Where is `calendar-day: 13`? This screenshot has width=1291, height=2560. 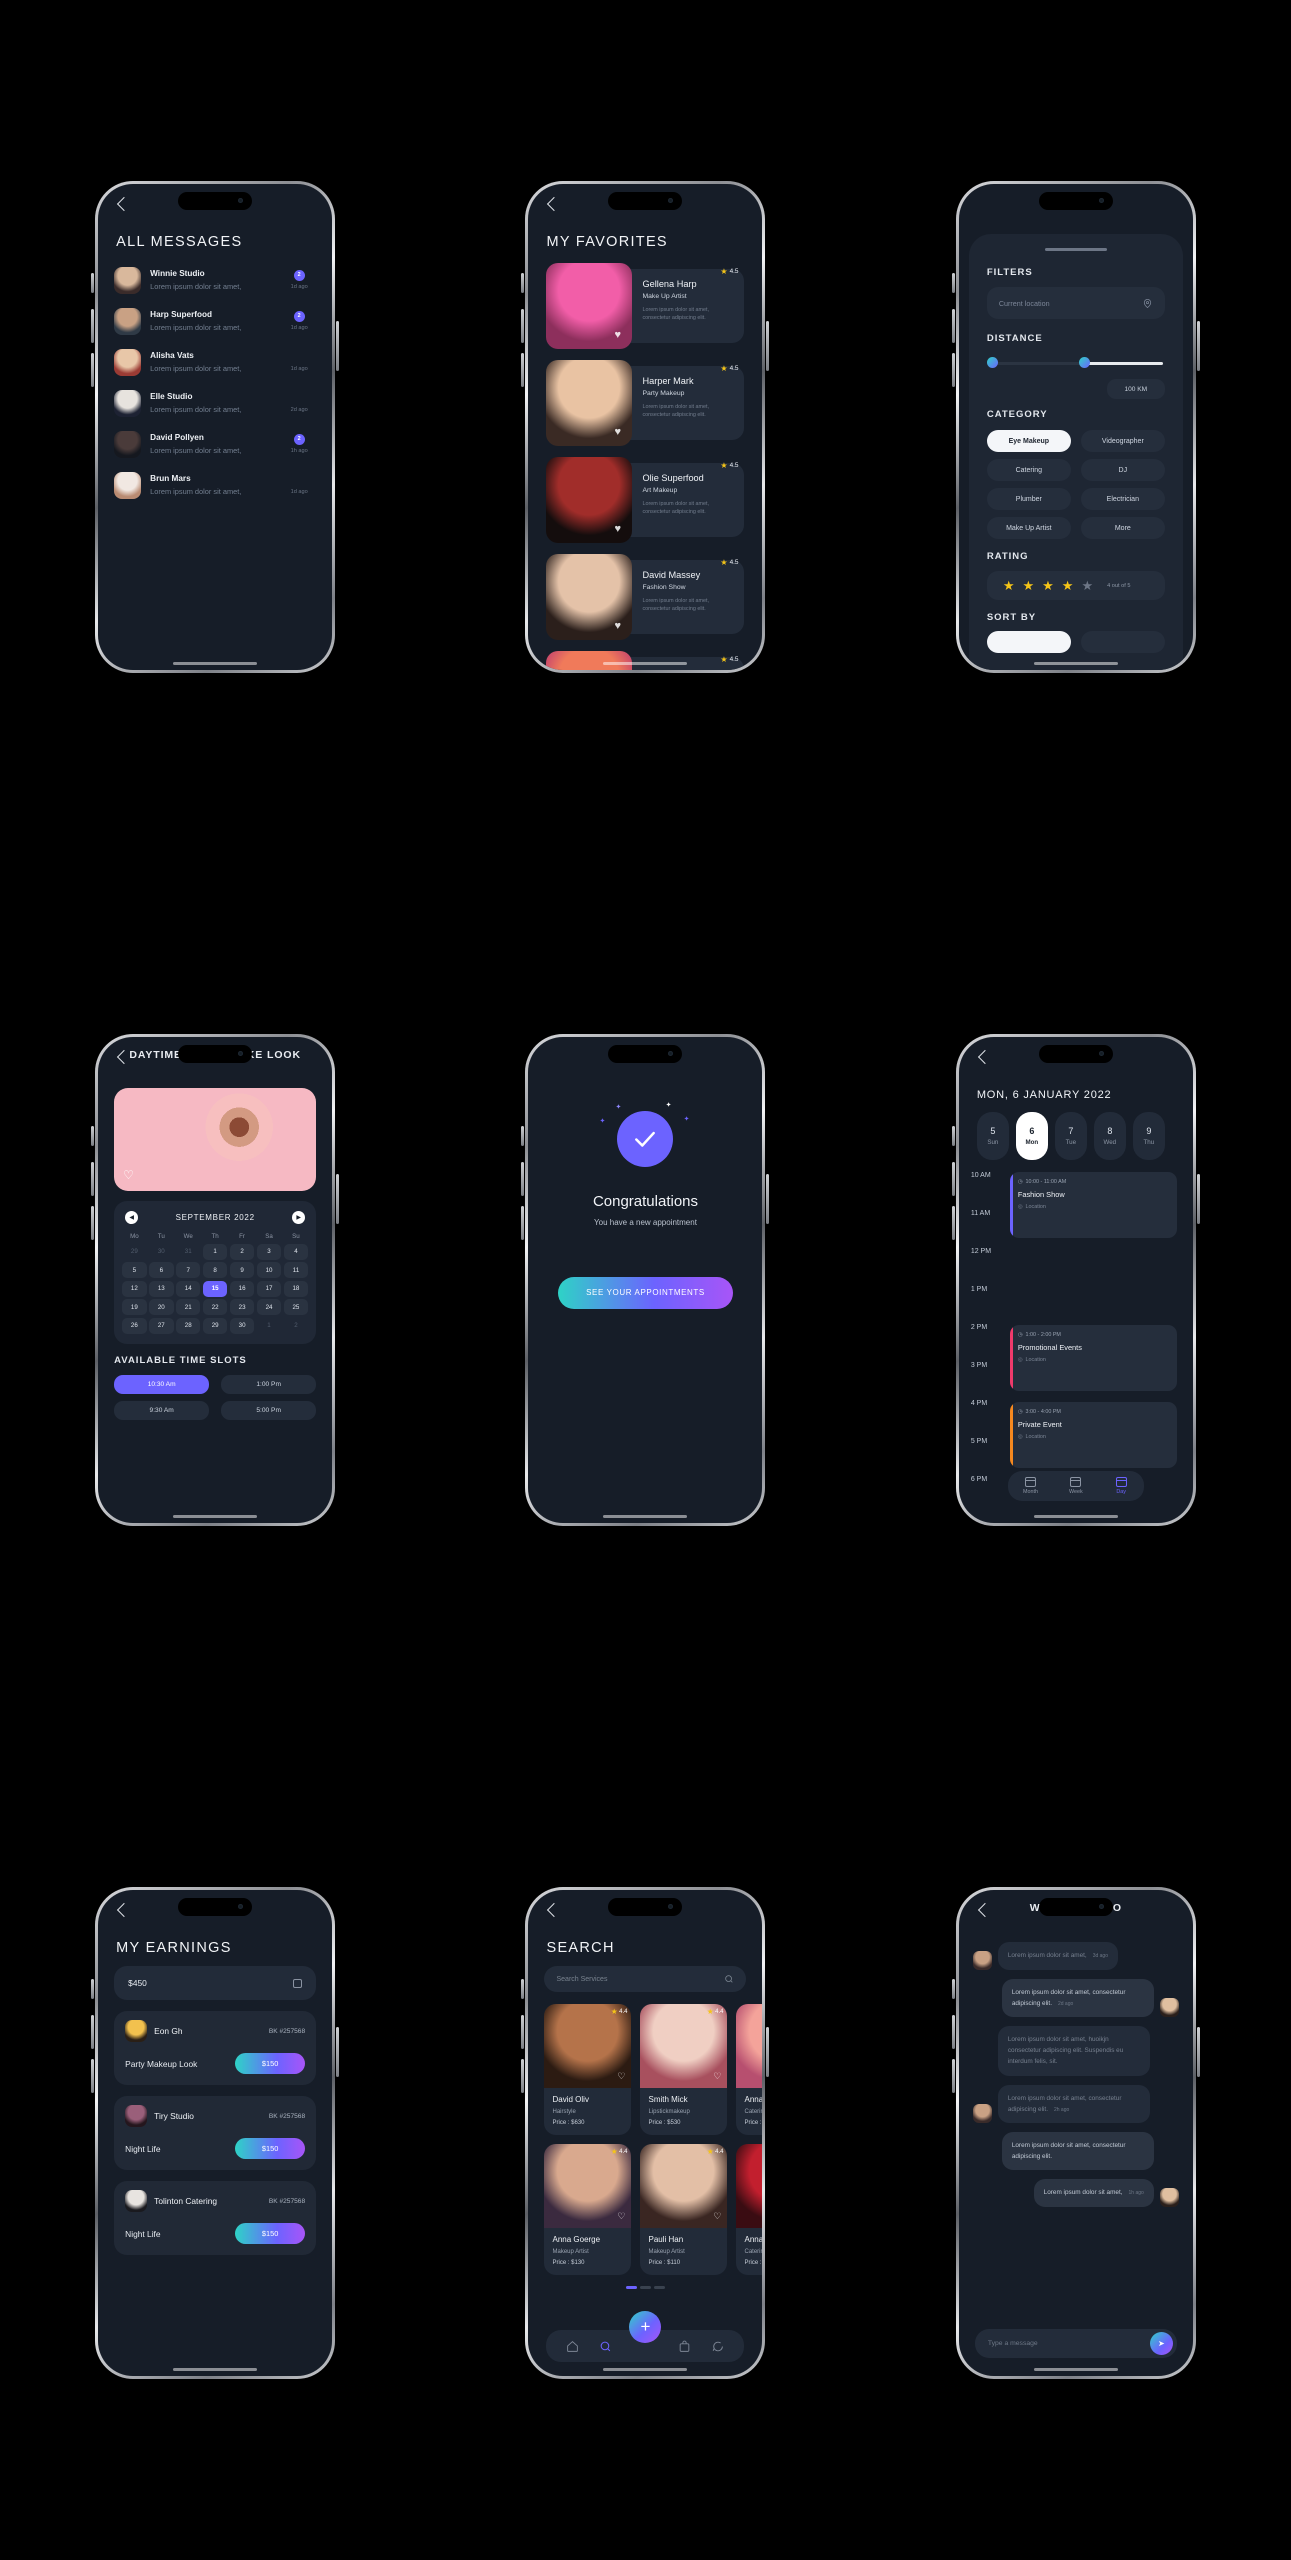 calendar-day: 13 is located at coordinates (161, 1288).